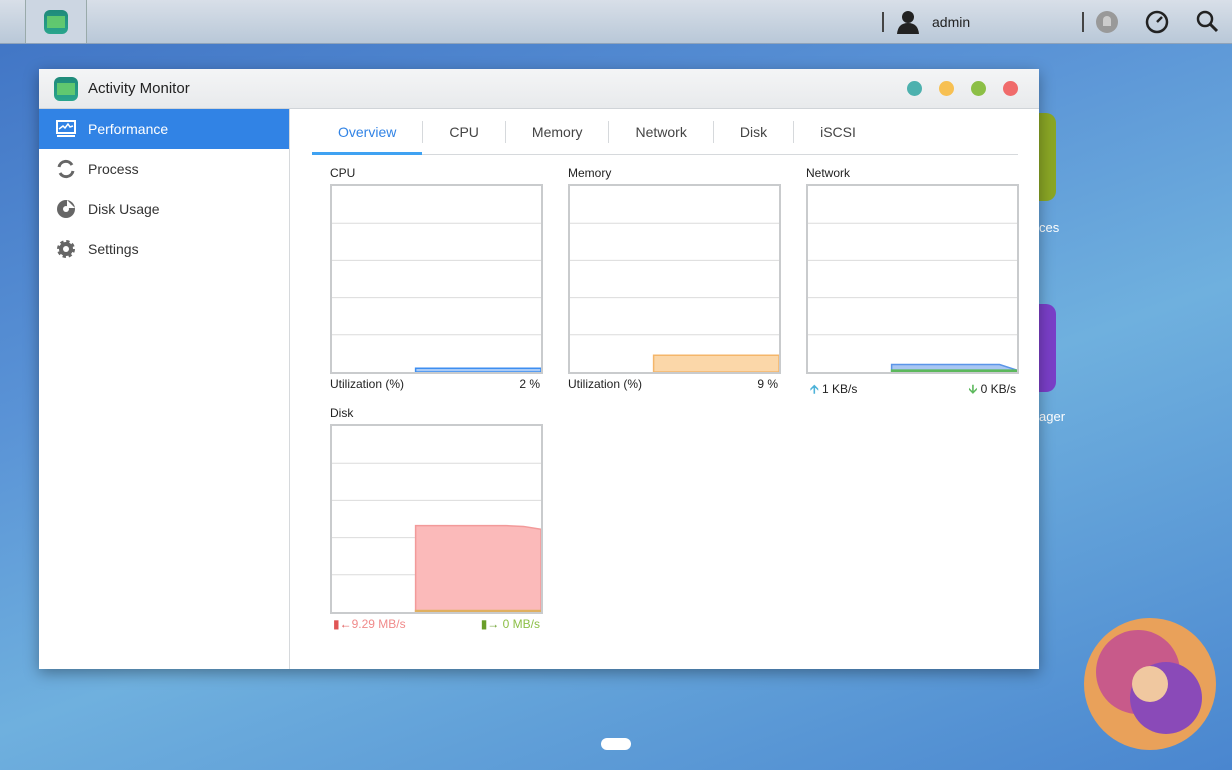  Describe the element at coordinates (367, 384) in the screenshot. I see `cpu-label: Utilization (%)` at that location.